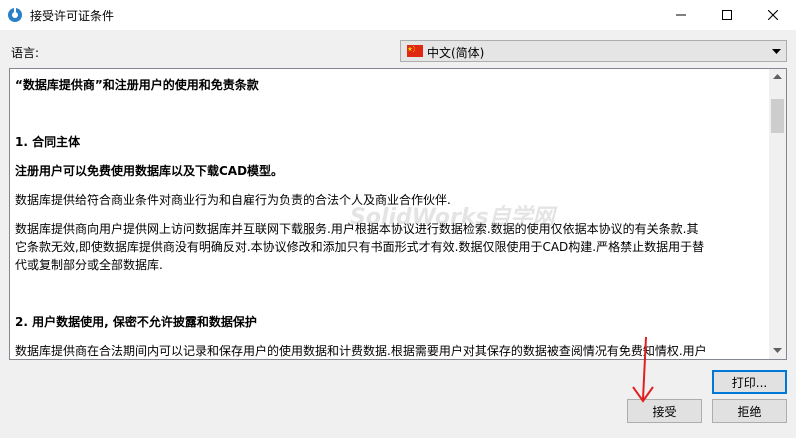 This screenshot has height=438, width=796. Describe the element at coordinates (137, 85) in the screenshot. I see `doc-heading: “数据库提供商”和注册用户的使用和免责条款` at that location.